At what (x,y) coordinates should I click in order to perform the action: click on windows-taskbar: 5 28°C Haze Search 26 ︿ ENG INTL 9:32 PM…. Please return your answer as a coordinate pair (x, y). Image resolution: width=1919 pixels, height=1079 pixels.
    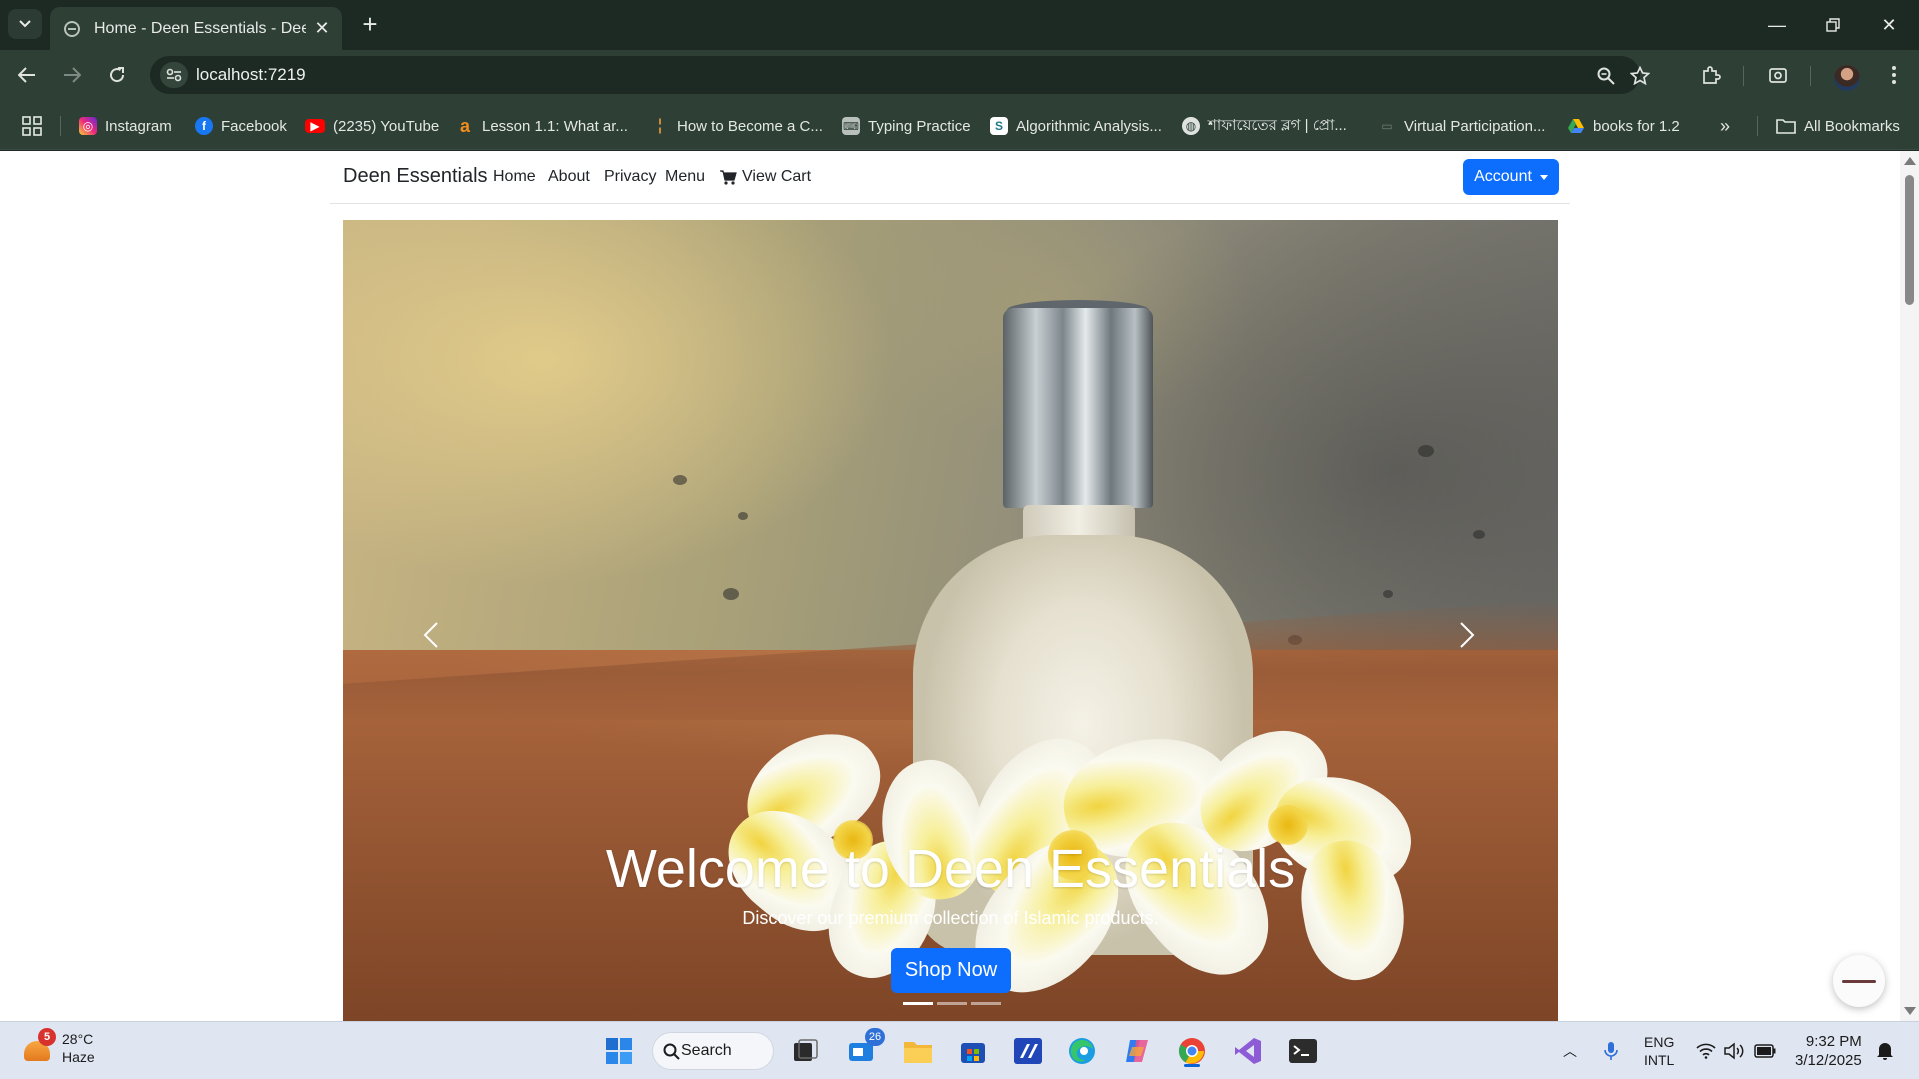
    Looking at the image, I should click on (959, 1050).